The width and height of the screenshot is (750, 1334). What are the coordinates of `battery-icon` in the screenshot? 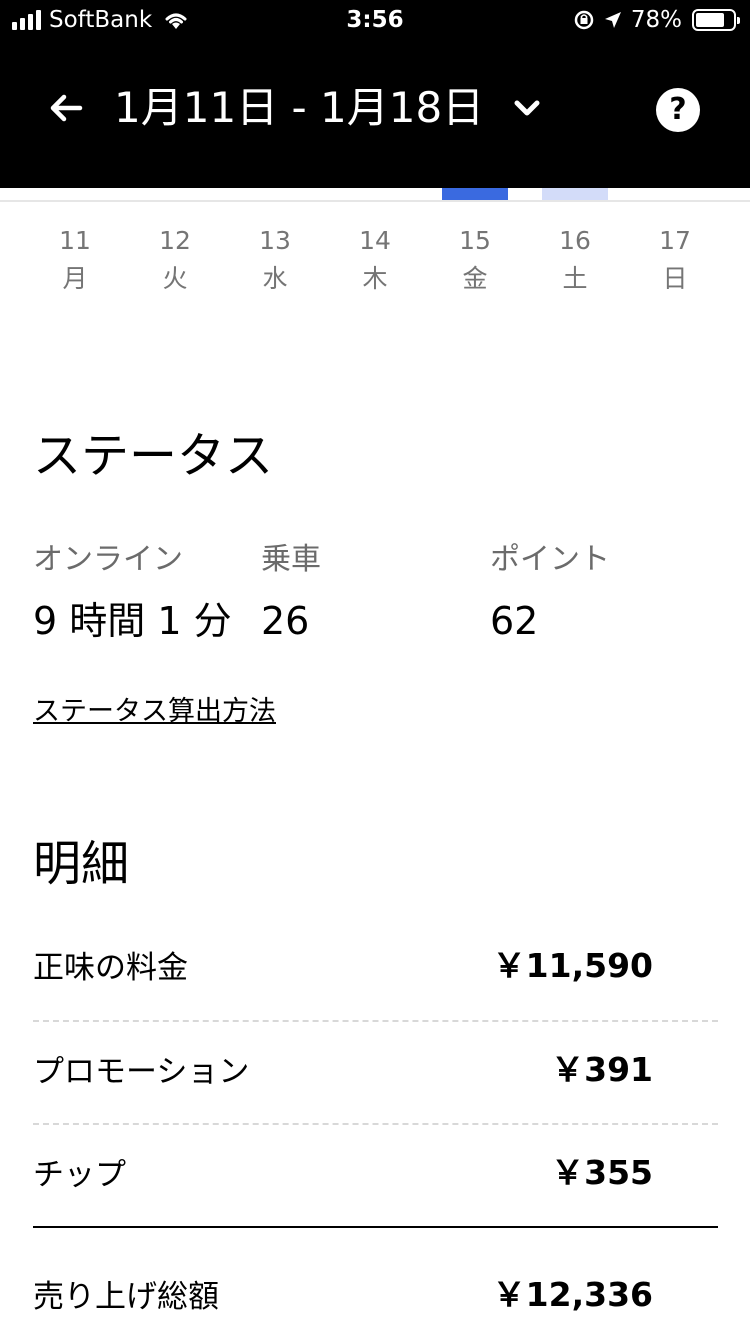 It's located at (716, 20).